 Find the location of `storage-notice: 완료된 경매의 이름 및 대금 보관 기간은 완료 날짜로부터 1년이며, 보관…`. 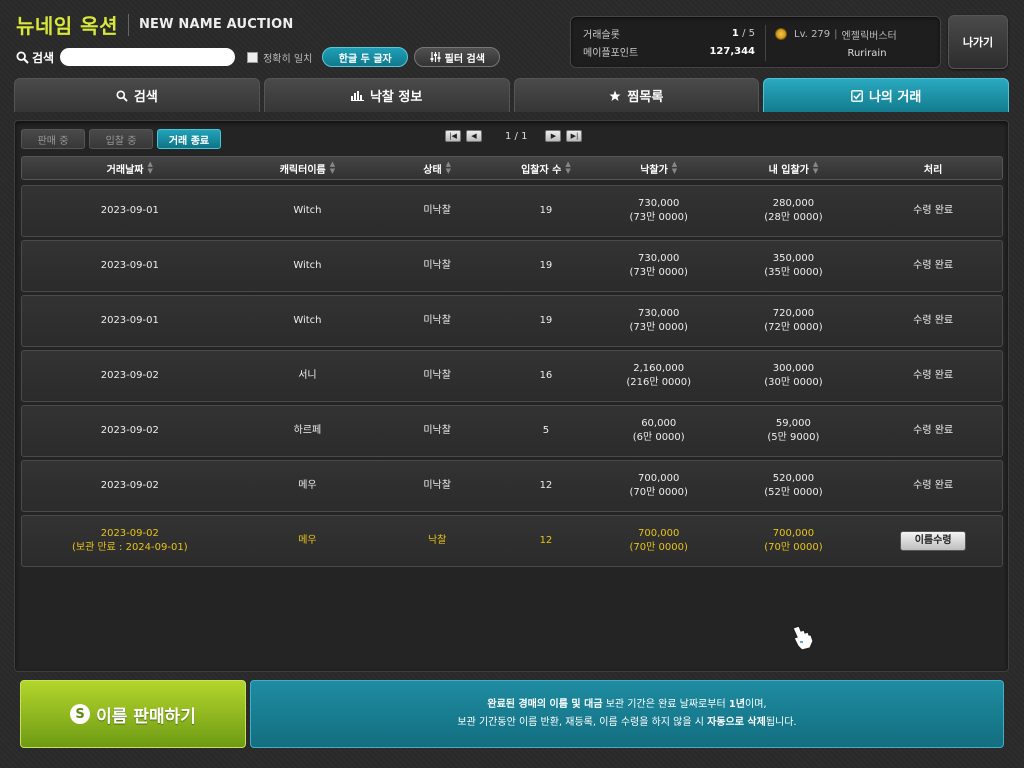

storage-notice: 완료된 경매의 이름 및 대금 보관 기간은 완료 날짜로부터 1년이며, 보관… is located at coordinates (627, 714).